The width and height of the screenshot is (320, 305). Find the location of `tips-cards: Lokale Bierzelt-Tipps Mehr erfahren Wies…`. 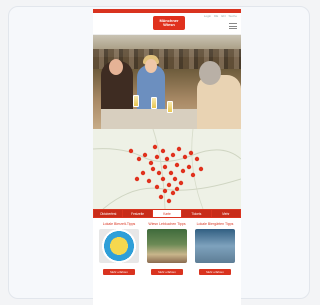

tips-cards: Lokale Bierzelt-Tipps Mehr erfahren Wies… is located at coordinates (167, 250).